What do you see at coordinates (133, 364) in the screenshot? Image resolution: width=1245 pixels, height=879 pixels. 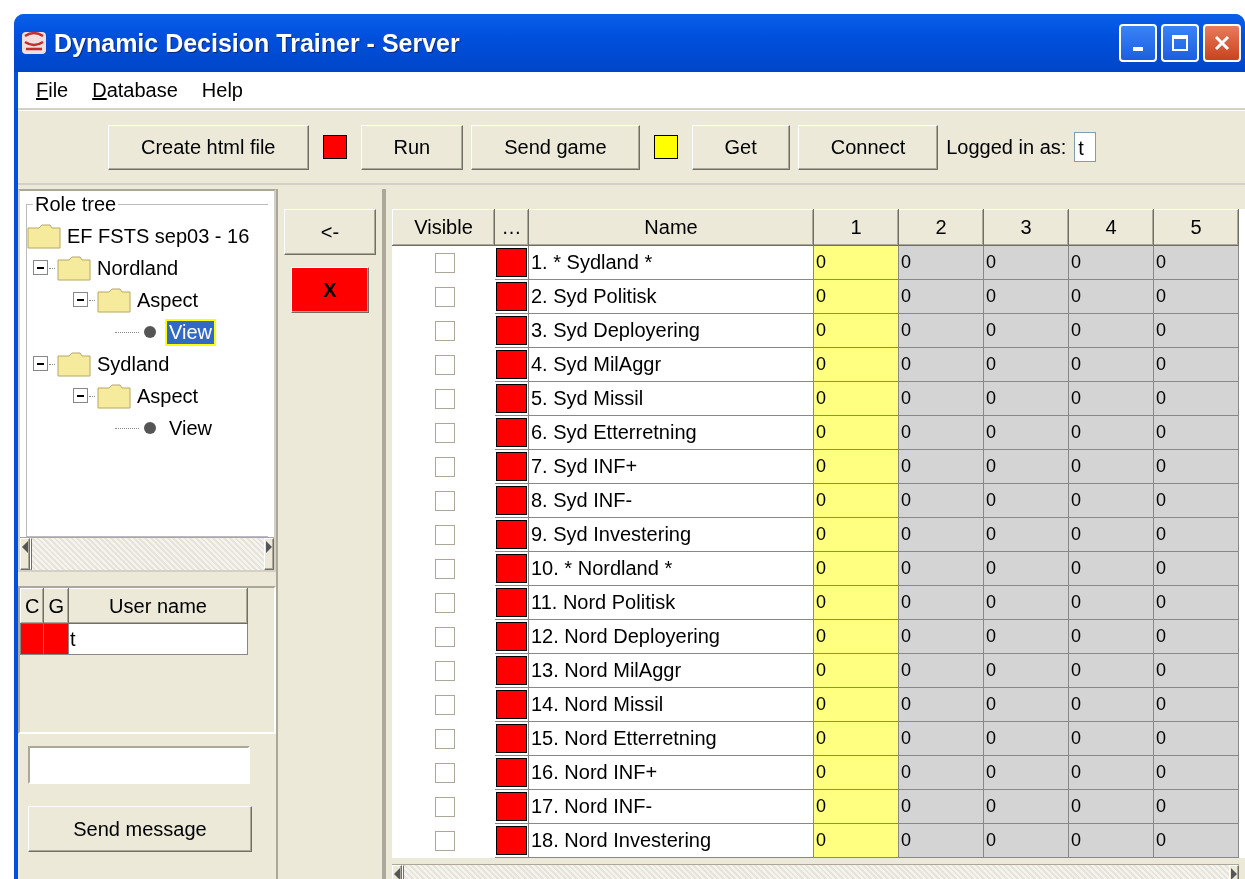 I see `tree-item: Sydland` at bounding box center [133, 364].